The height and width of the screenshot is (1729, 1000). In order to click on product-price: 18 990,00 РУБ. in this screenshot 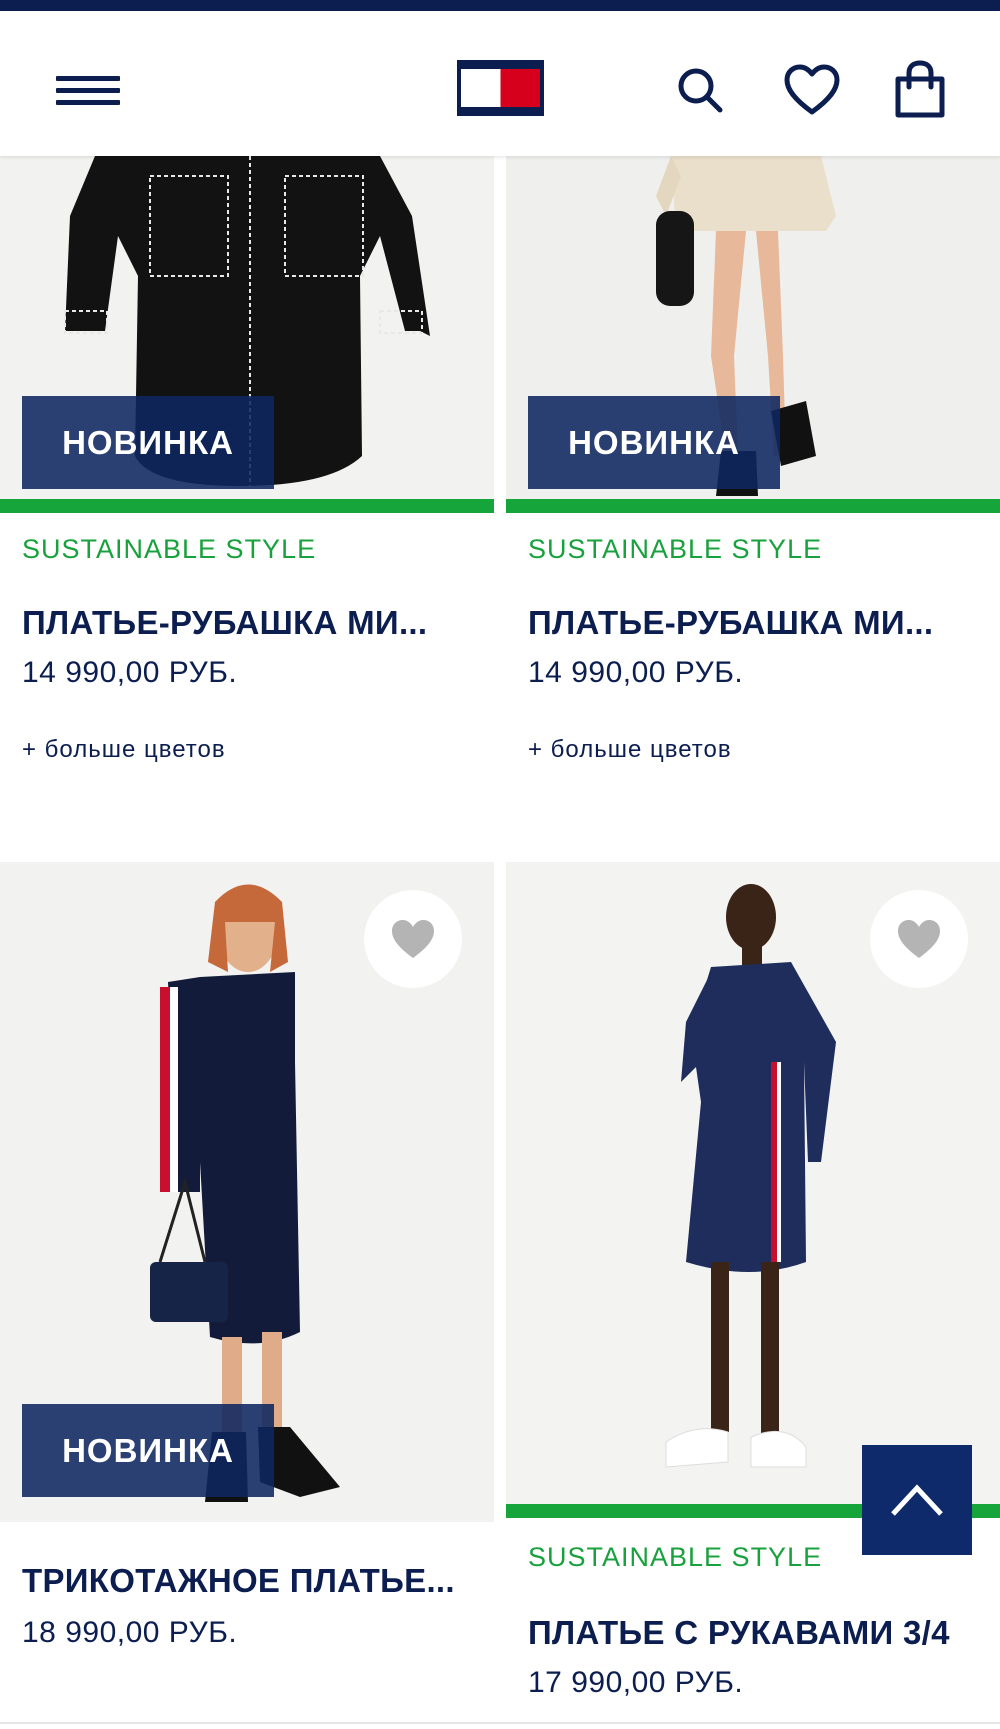, I will do `click(130, 1632)`.